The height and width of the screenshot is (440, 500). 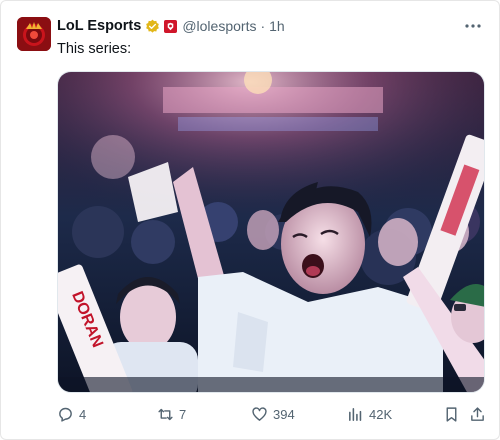 What do you see at coordinates (165, 414) in the screenshot?
I see `retweet-icon` at bounding box center [165, 414].